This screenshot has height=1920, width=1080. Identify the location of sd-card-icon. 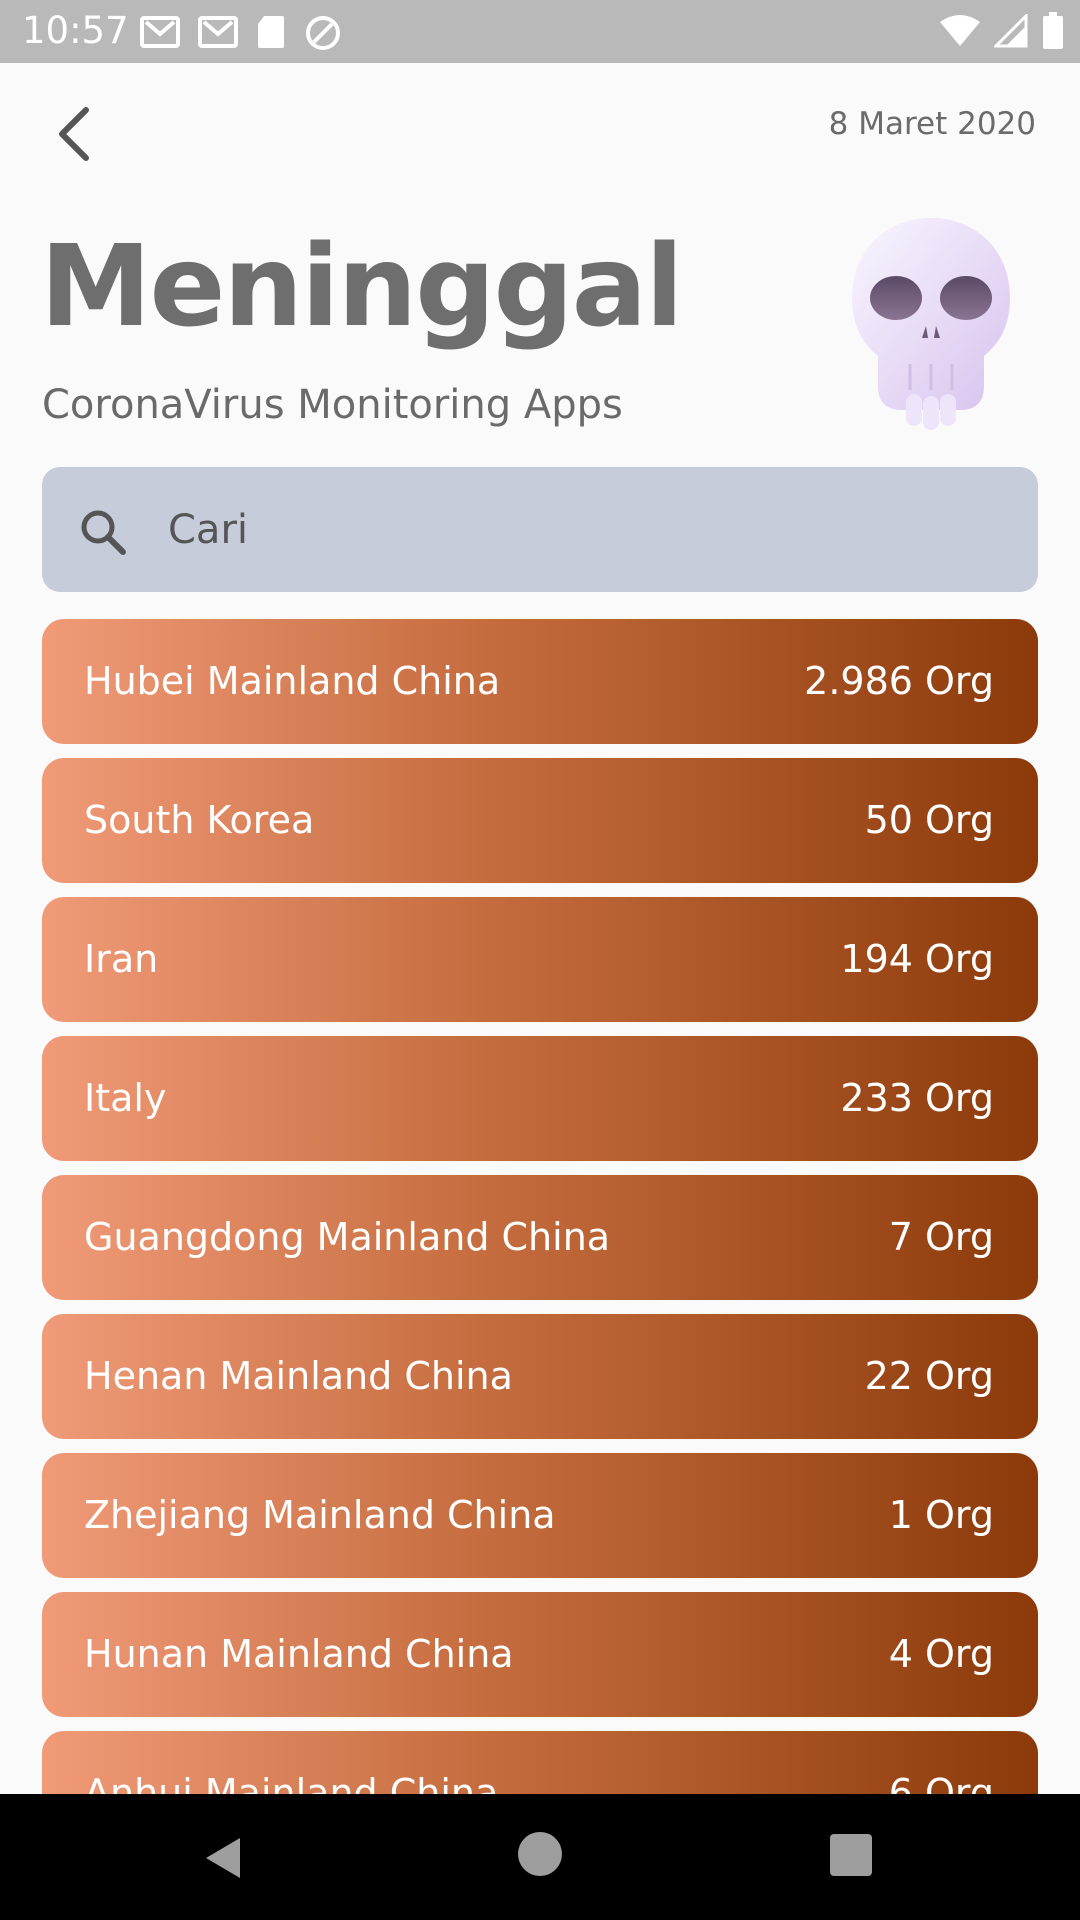
(271, 32).